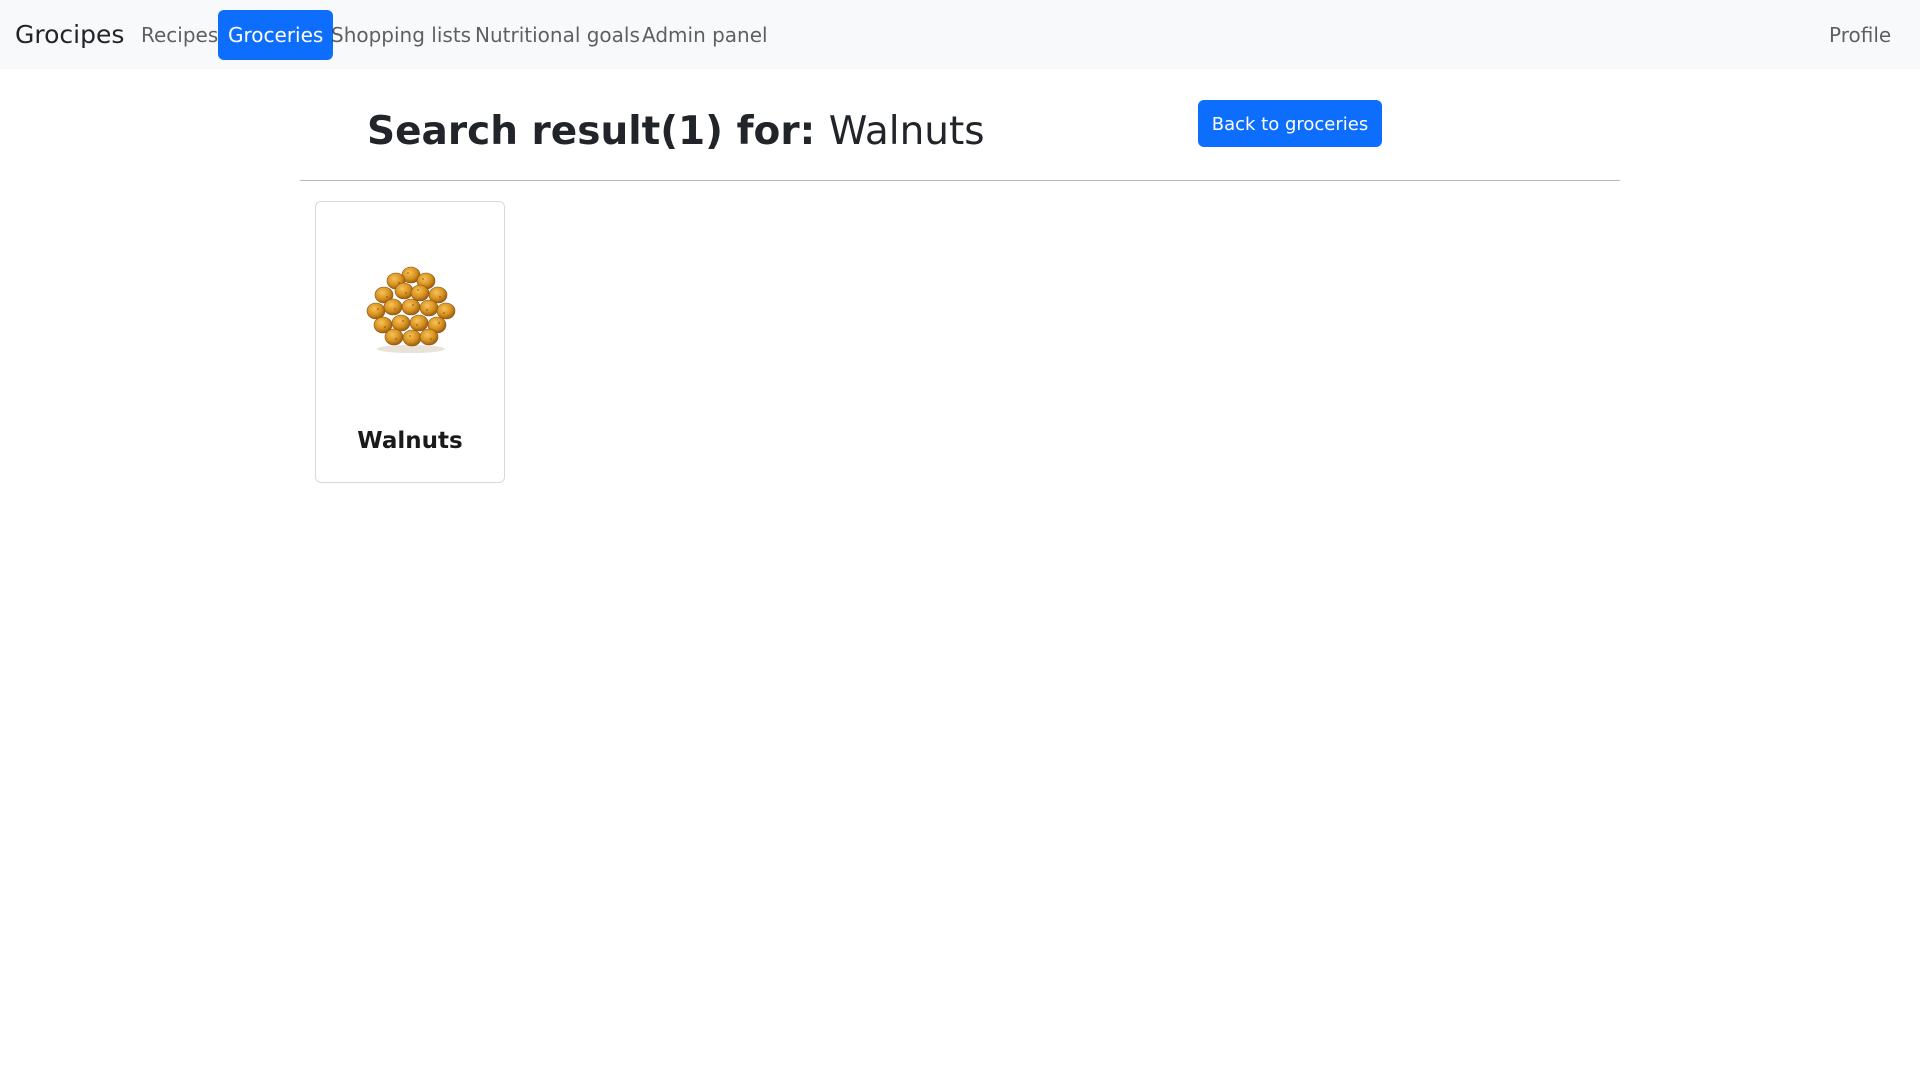 This screenshot has height=1080, width=1920. What do you see at coordinates (1290, 123) in the screenshot?
I see `back-to-groceries-button: Back to groceries` at bounding box center [1290, 123].